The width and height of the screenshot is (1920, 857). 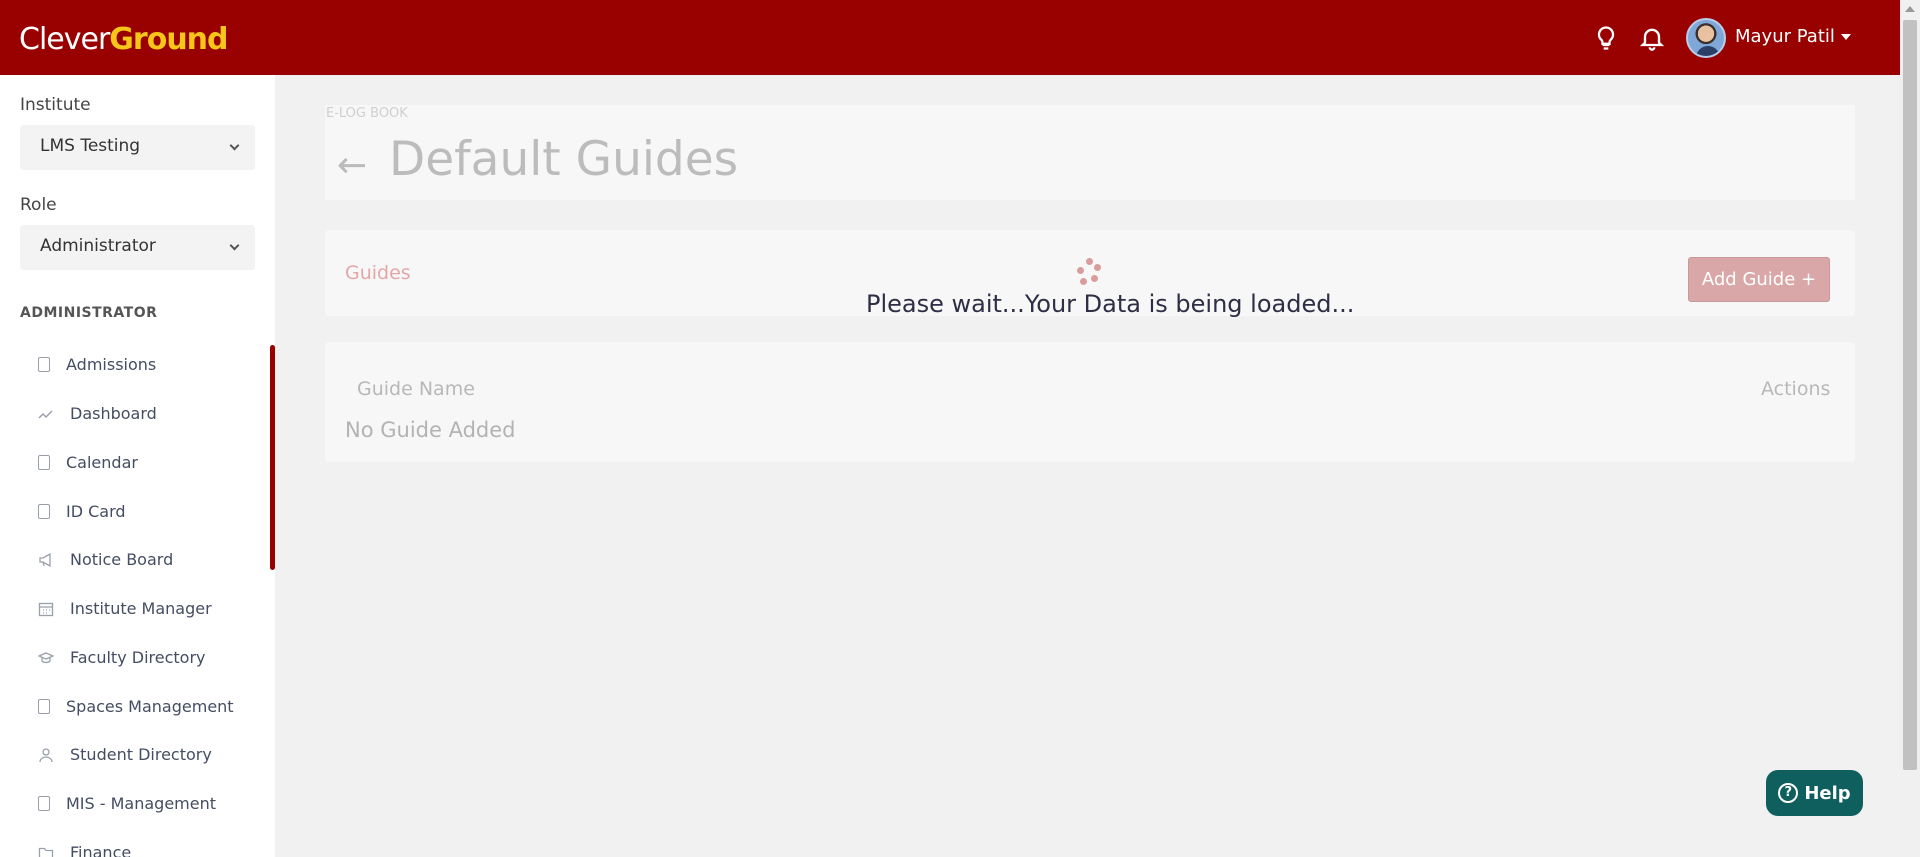 What do you see at coordinates (367, 113) in the screenshot?
I see `breadcrumb: E-LOG BOOK` at bounding box center [367, 113].